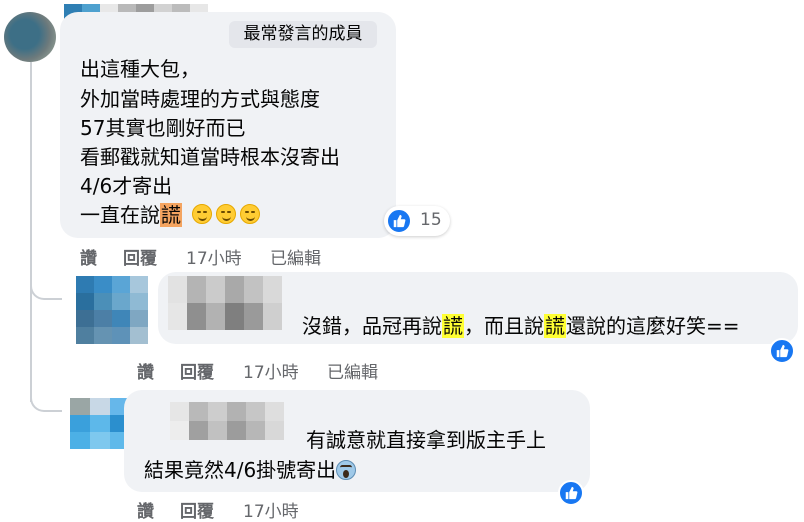  I want to click on comment-text: 沒錯，品冠再說謊，而且說謊還說的這麼好笑==, so click(521, 326).